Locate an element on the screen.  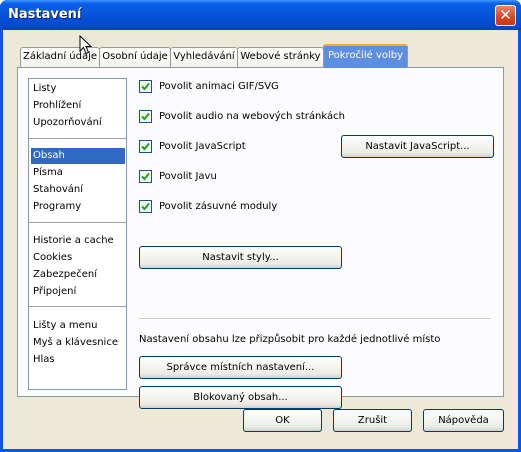
close-icon: ✕ is located at coordinates (505, 15).